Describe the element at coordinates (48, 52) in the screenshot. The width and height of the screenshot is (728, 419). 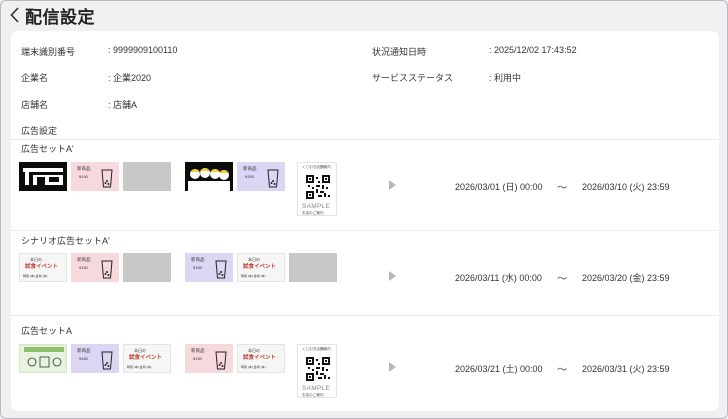
I see `terminal-id-label: 端末識別番号` at that location.